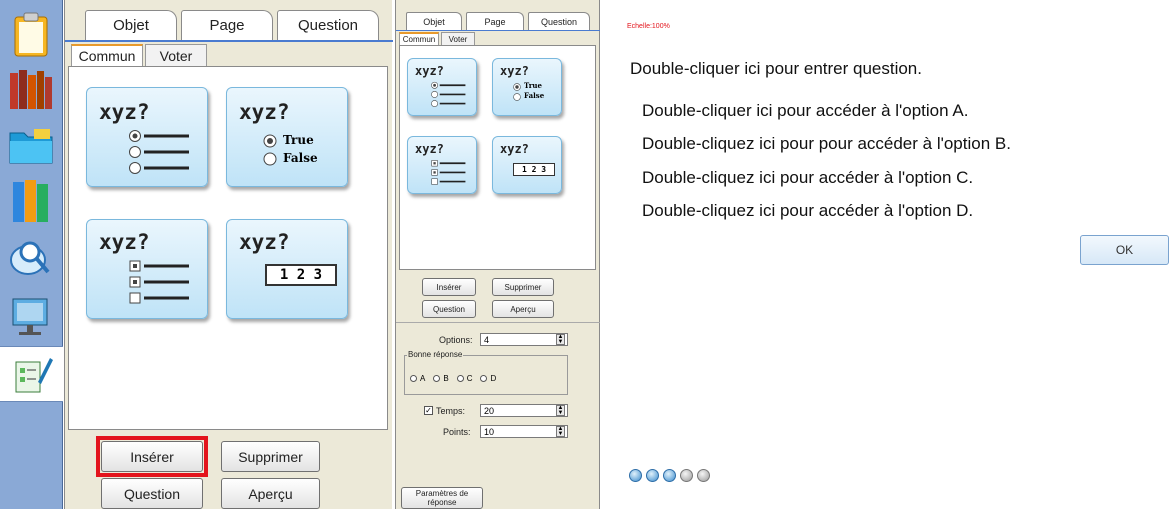  I want to click on temps-spinner: ▲ ▼, so click(560, 410).